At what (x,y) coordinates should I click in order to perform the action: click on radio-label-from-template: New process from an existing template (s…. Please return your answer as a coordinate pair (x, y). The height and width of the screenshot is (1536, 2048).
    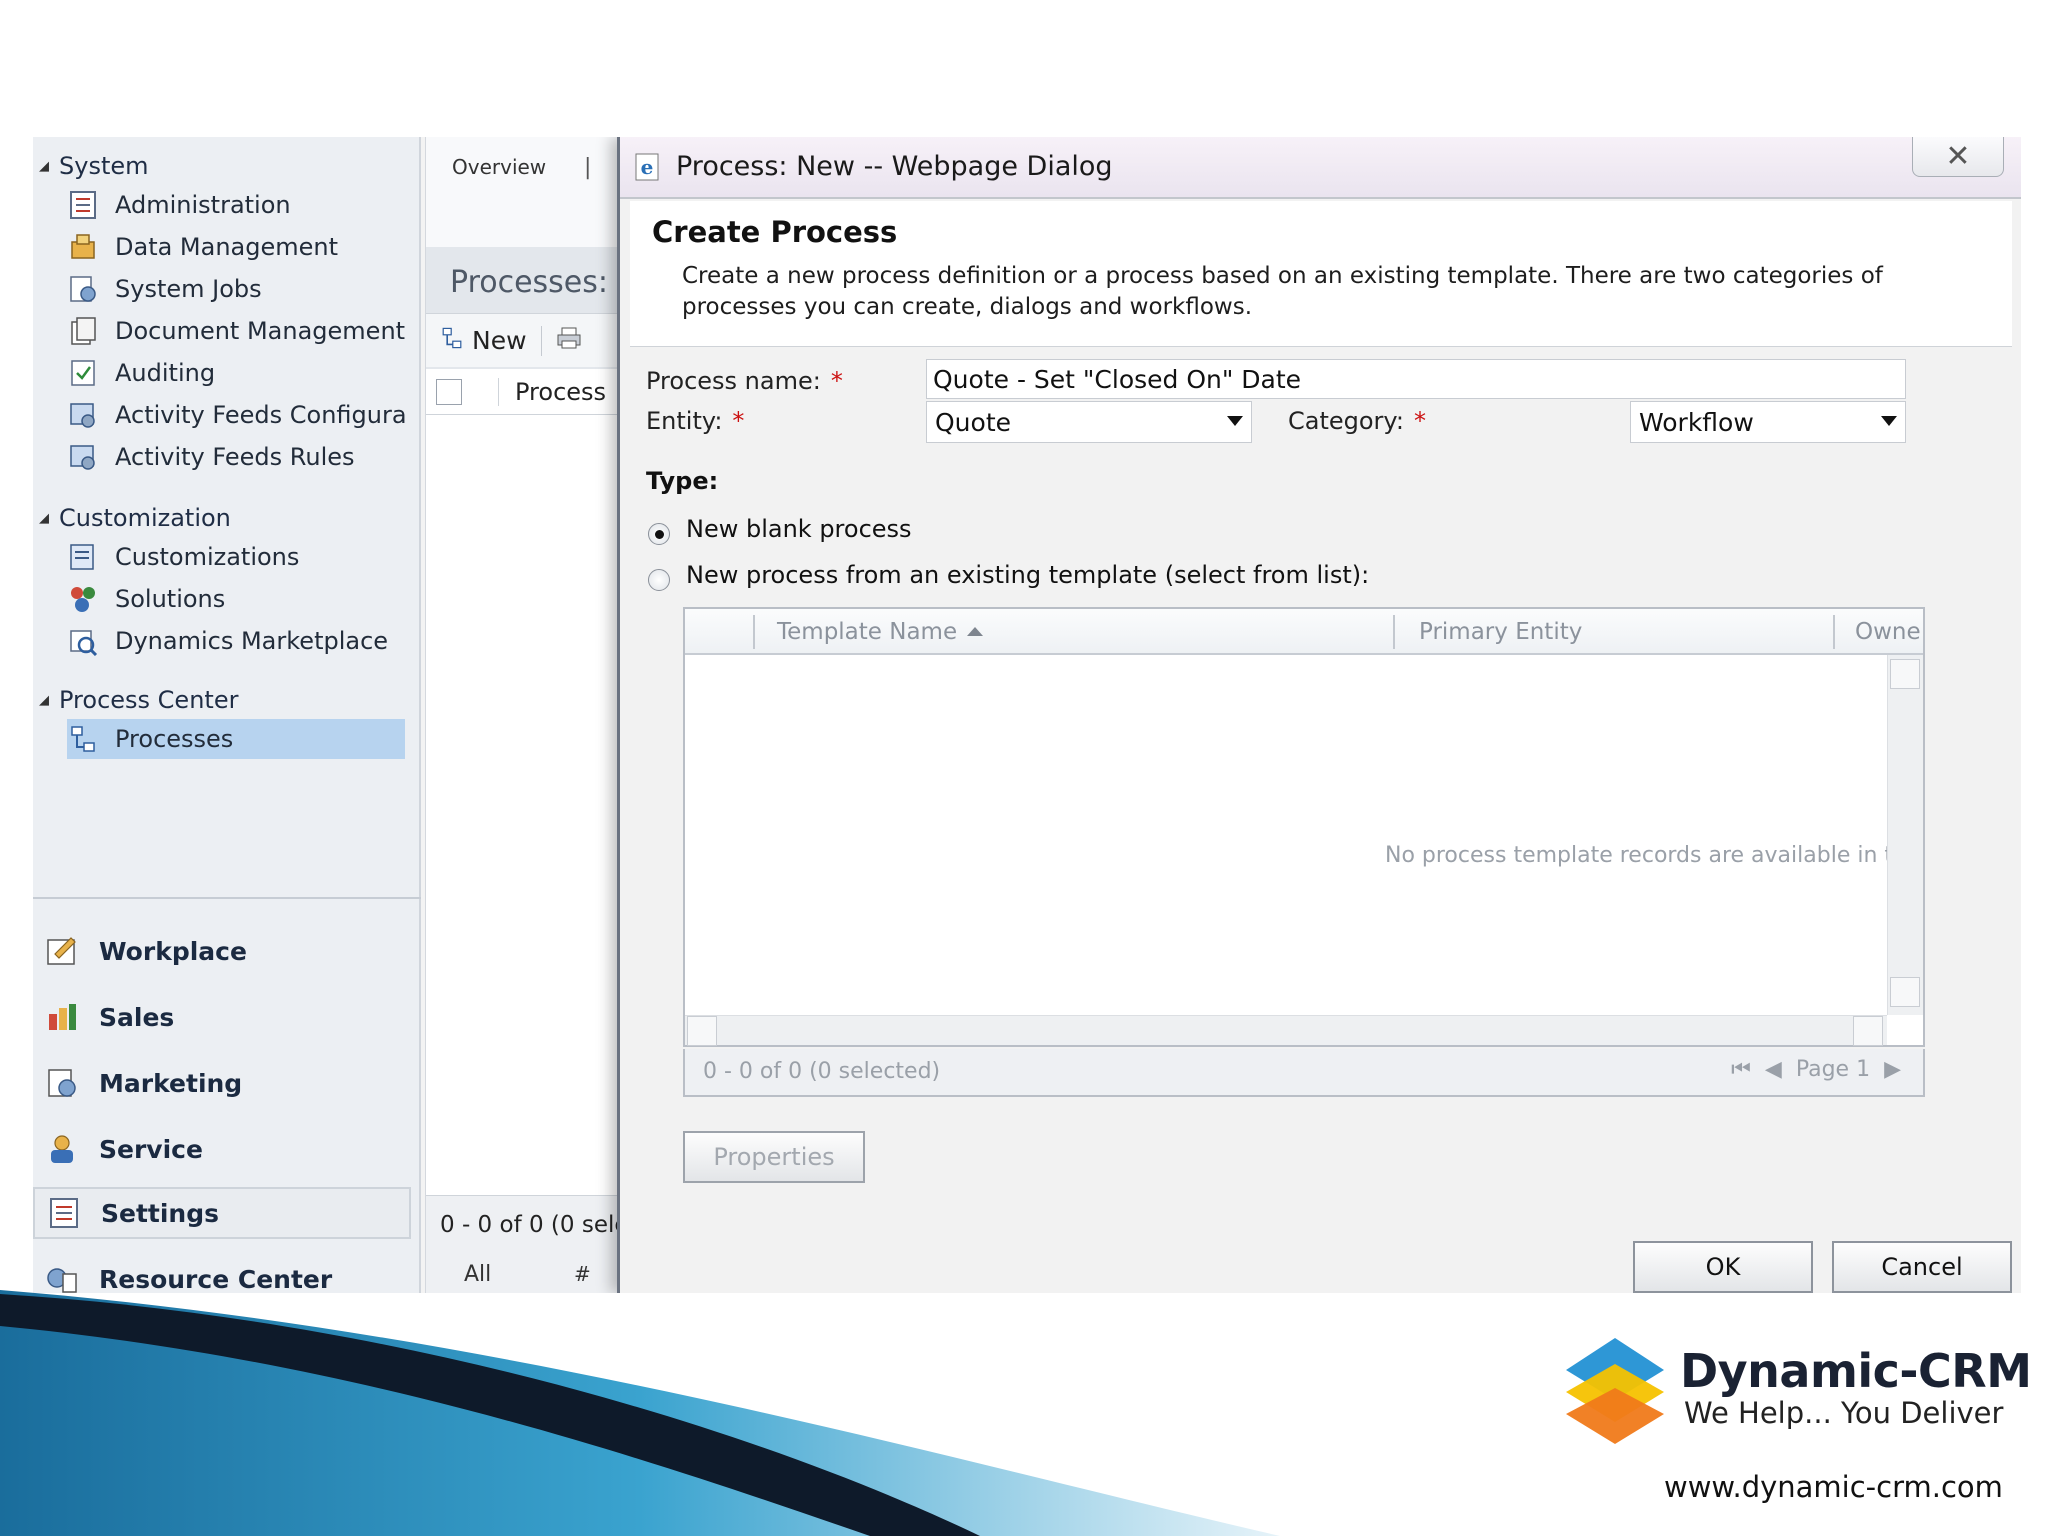
    Looking at the image, I should click on (1028, 575).